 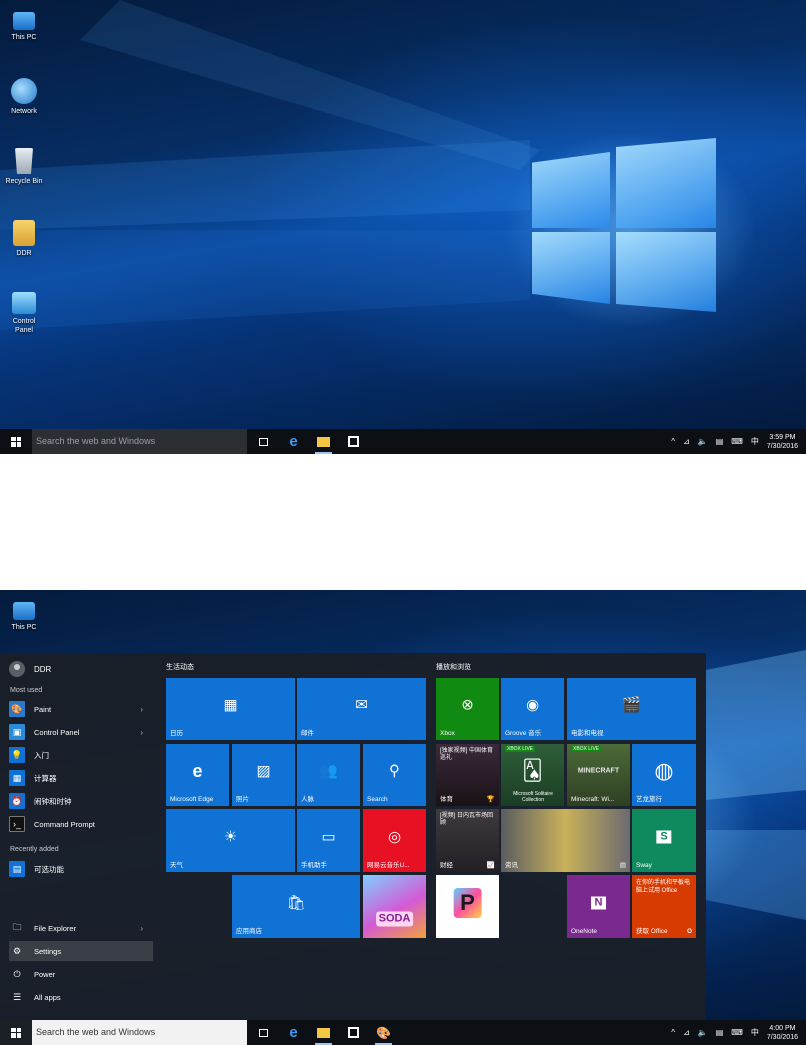 What do you see at coordinates (622, 865) in the screenshot?
I see `news-icon: ▤` at bounding box center [622, 865].